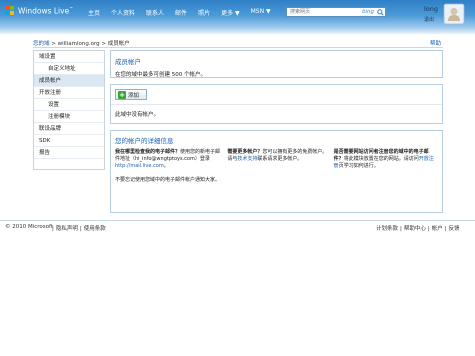  I want to click on add-account-button: + 添加, so click(131, 94).